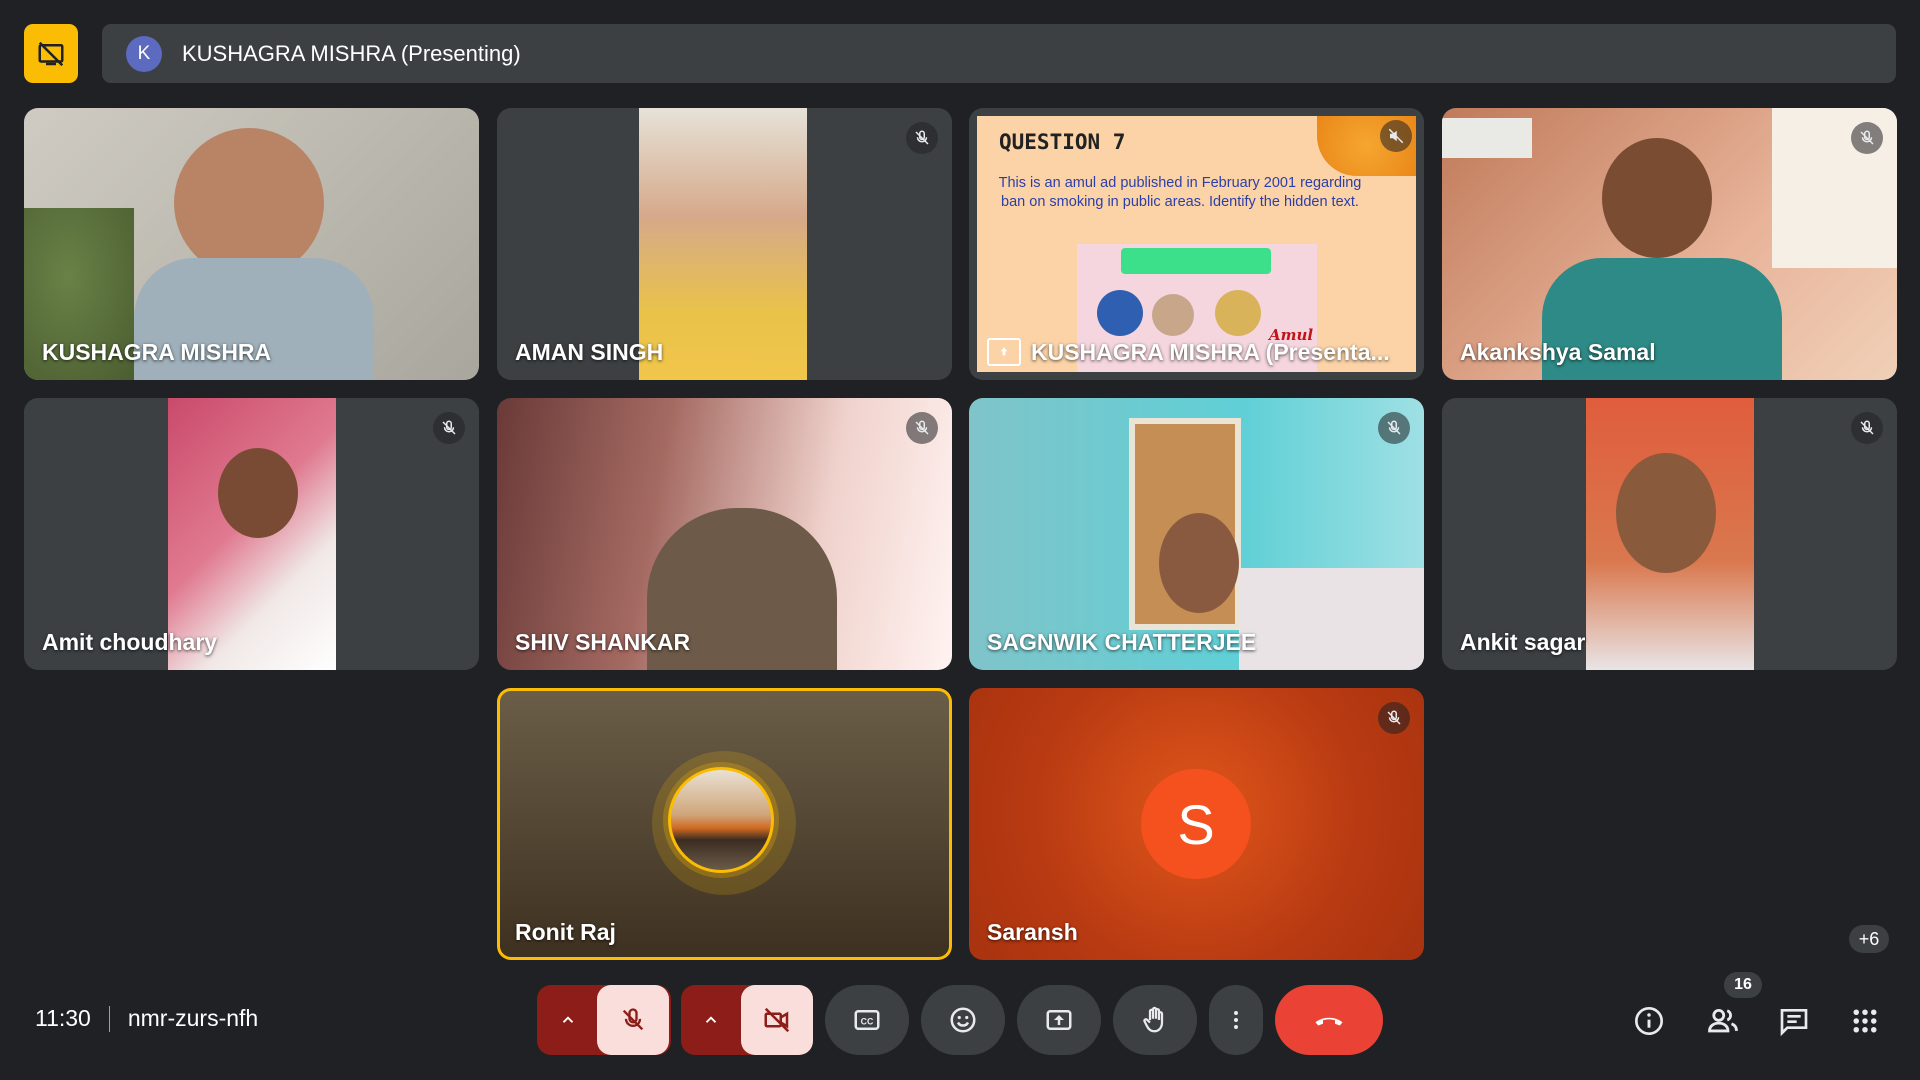  I want to click on svg-text: CC, so click(867, 1021).